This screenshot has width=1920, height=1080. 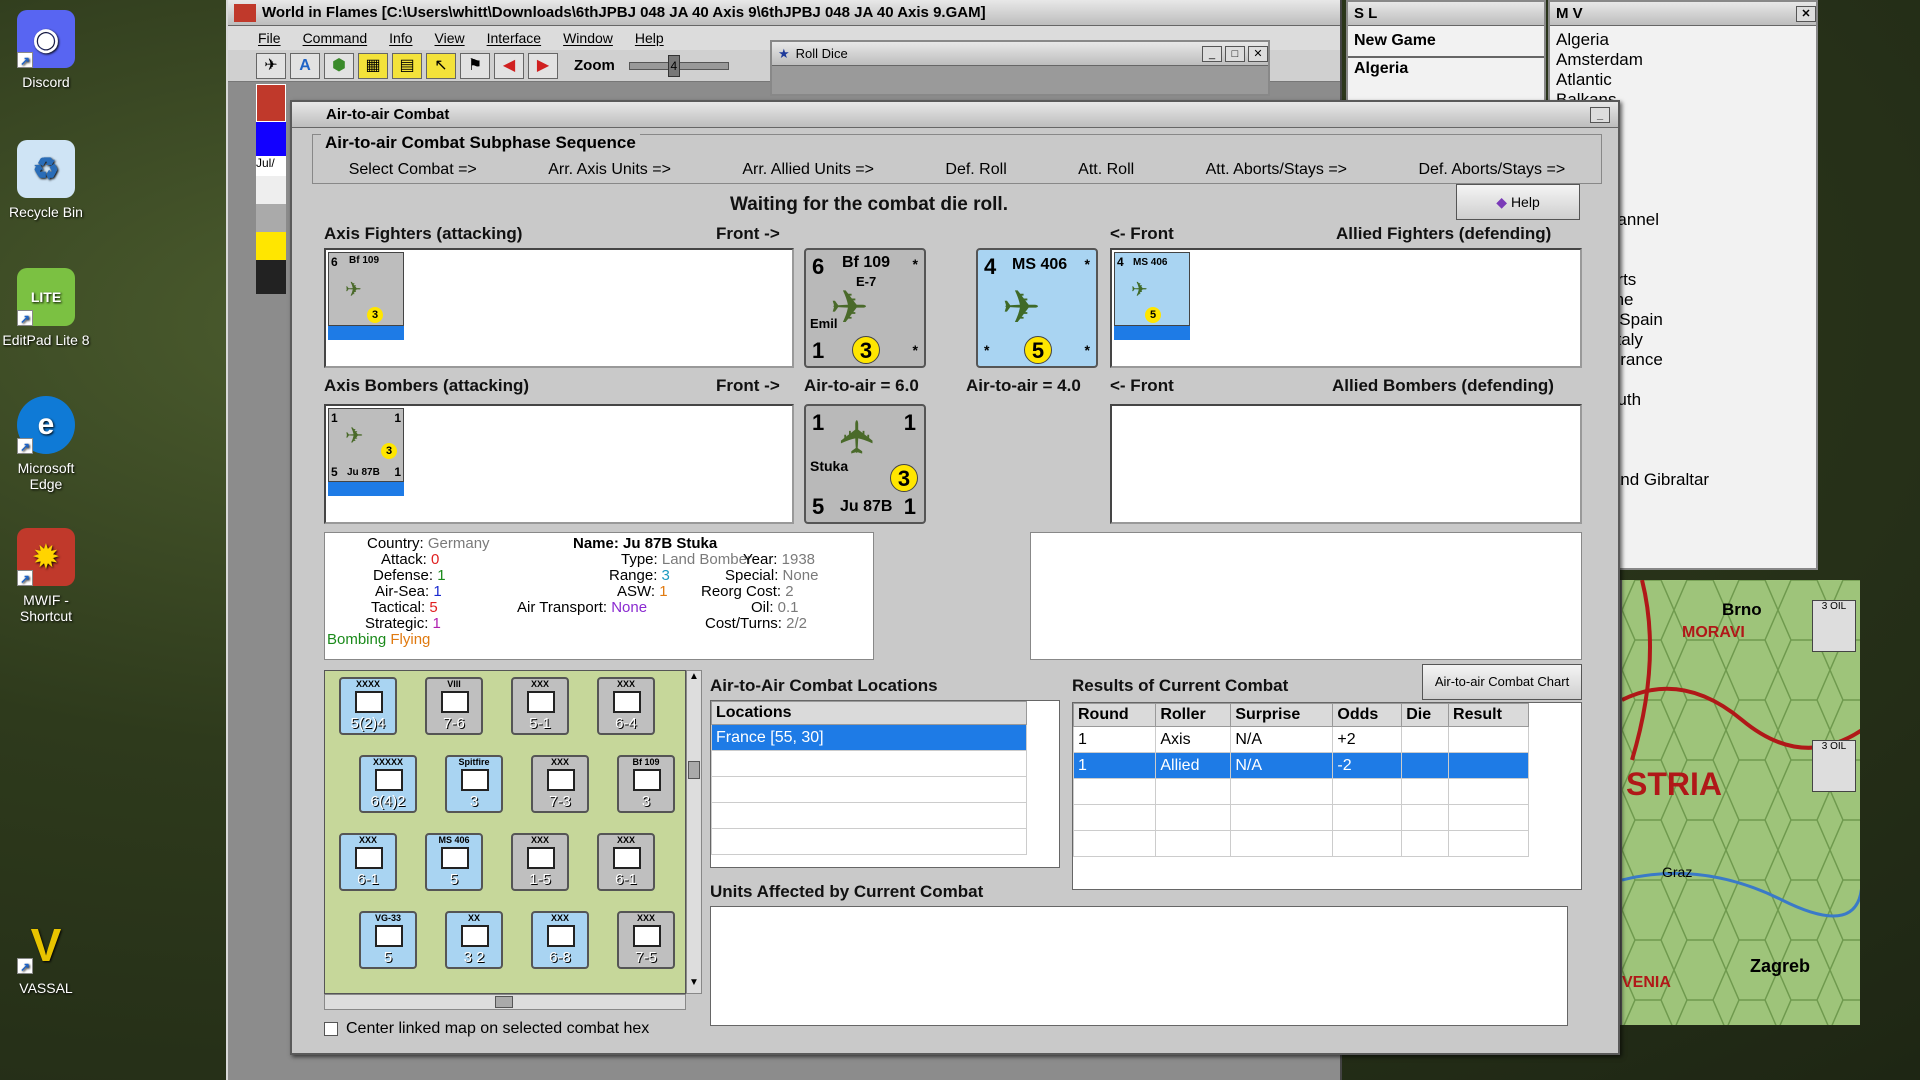 What do you see at coordinates (673, 65) in the screenshot?
I see `zoom-slider-thumb: 4` at bounding box center [673, 65].